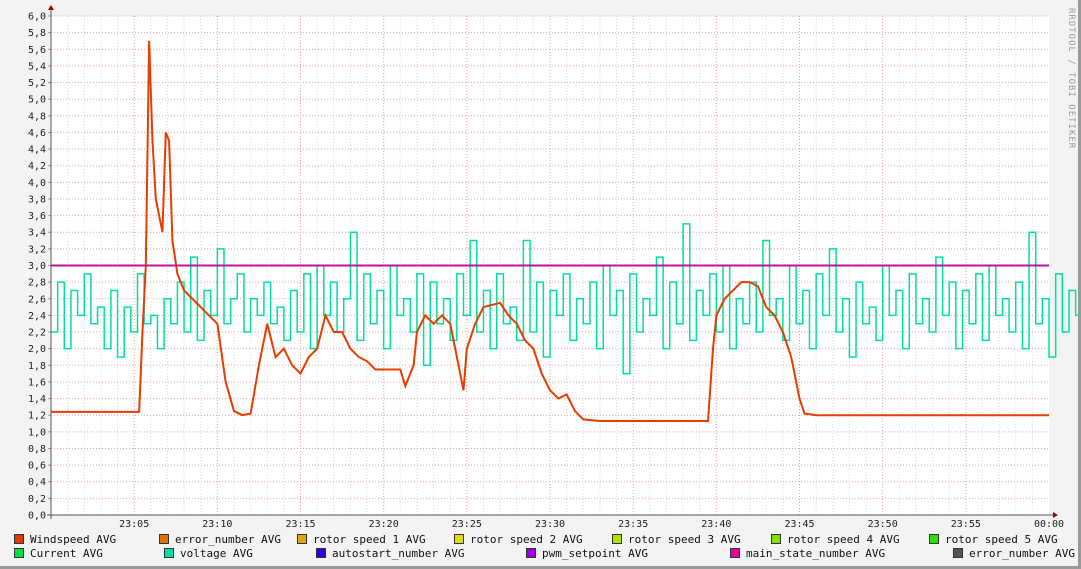  I want to click on y-tick-label: 5,0, so click(37, 100).